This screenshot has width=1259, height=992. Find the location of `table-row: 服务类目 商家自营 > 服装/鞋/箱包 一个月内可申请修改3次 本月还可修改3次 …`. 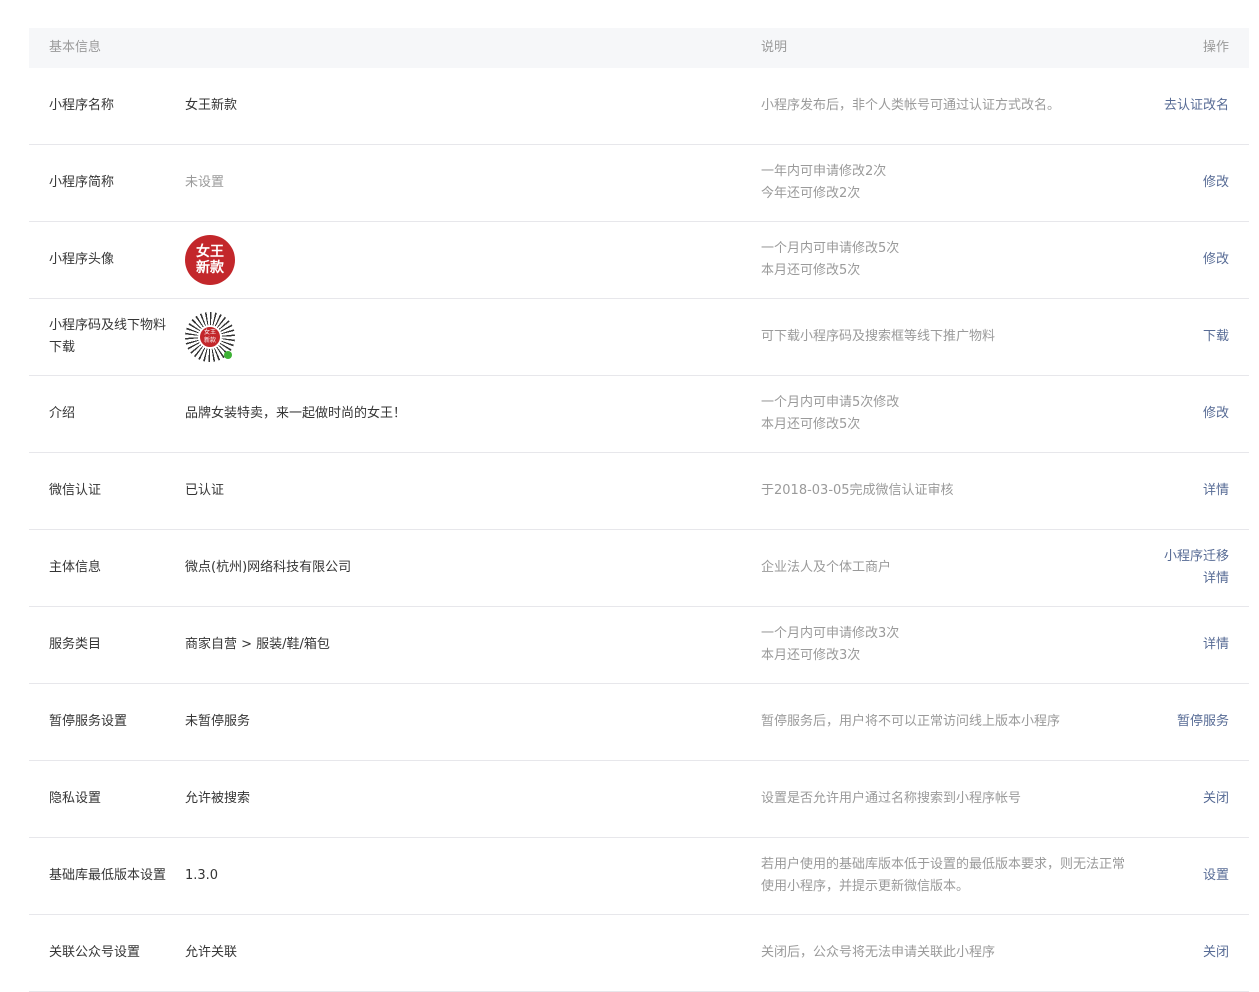

table-row: 服务类目 商家自营 > 服装/鞋/箱包 一个月内可申请修改3次 本月还可修改3次 … is located at coordinates (639, 645).